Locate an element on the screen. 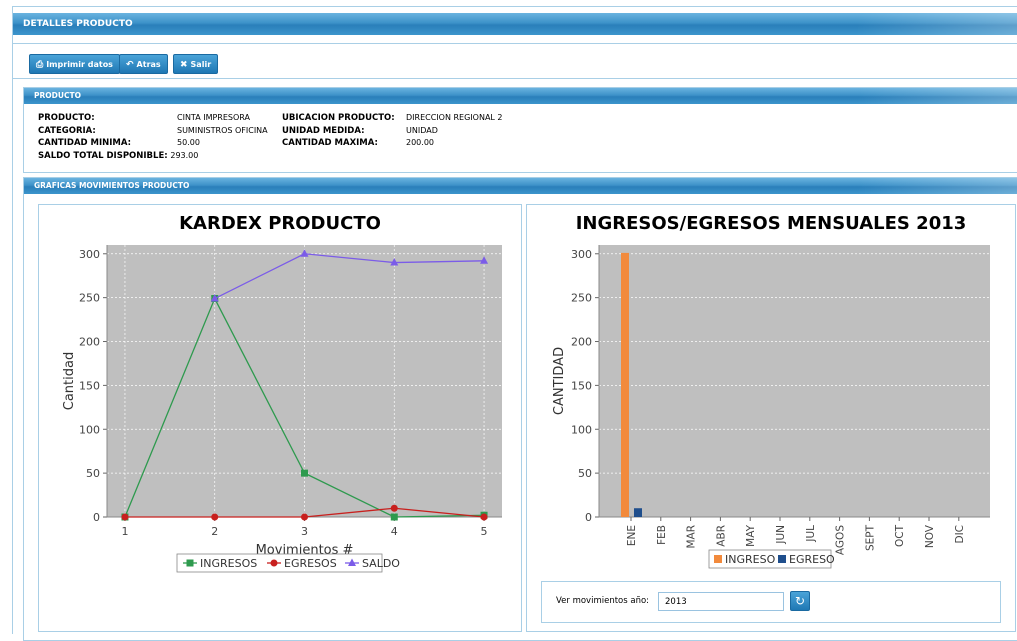 This screenshot has height=641, width=1017. saldo-value: 293.00 is located at coordinates (184, 155).